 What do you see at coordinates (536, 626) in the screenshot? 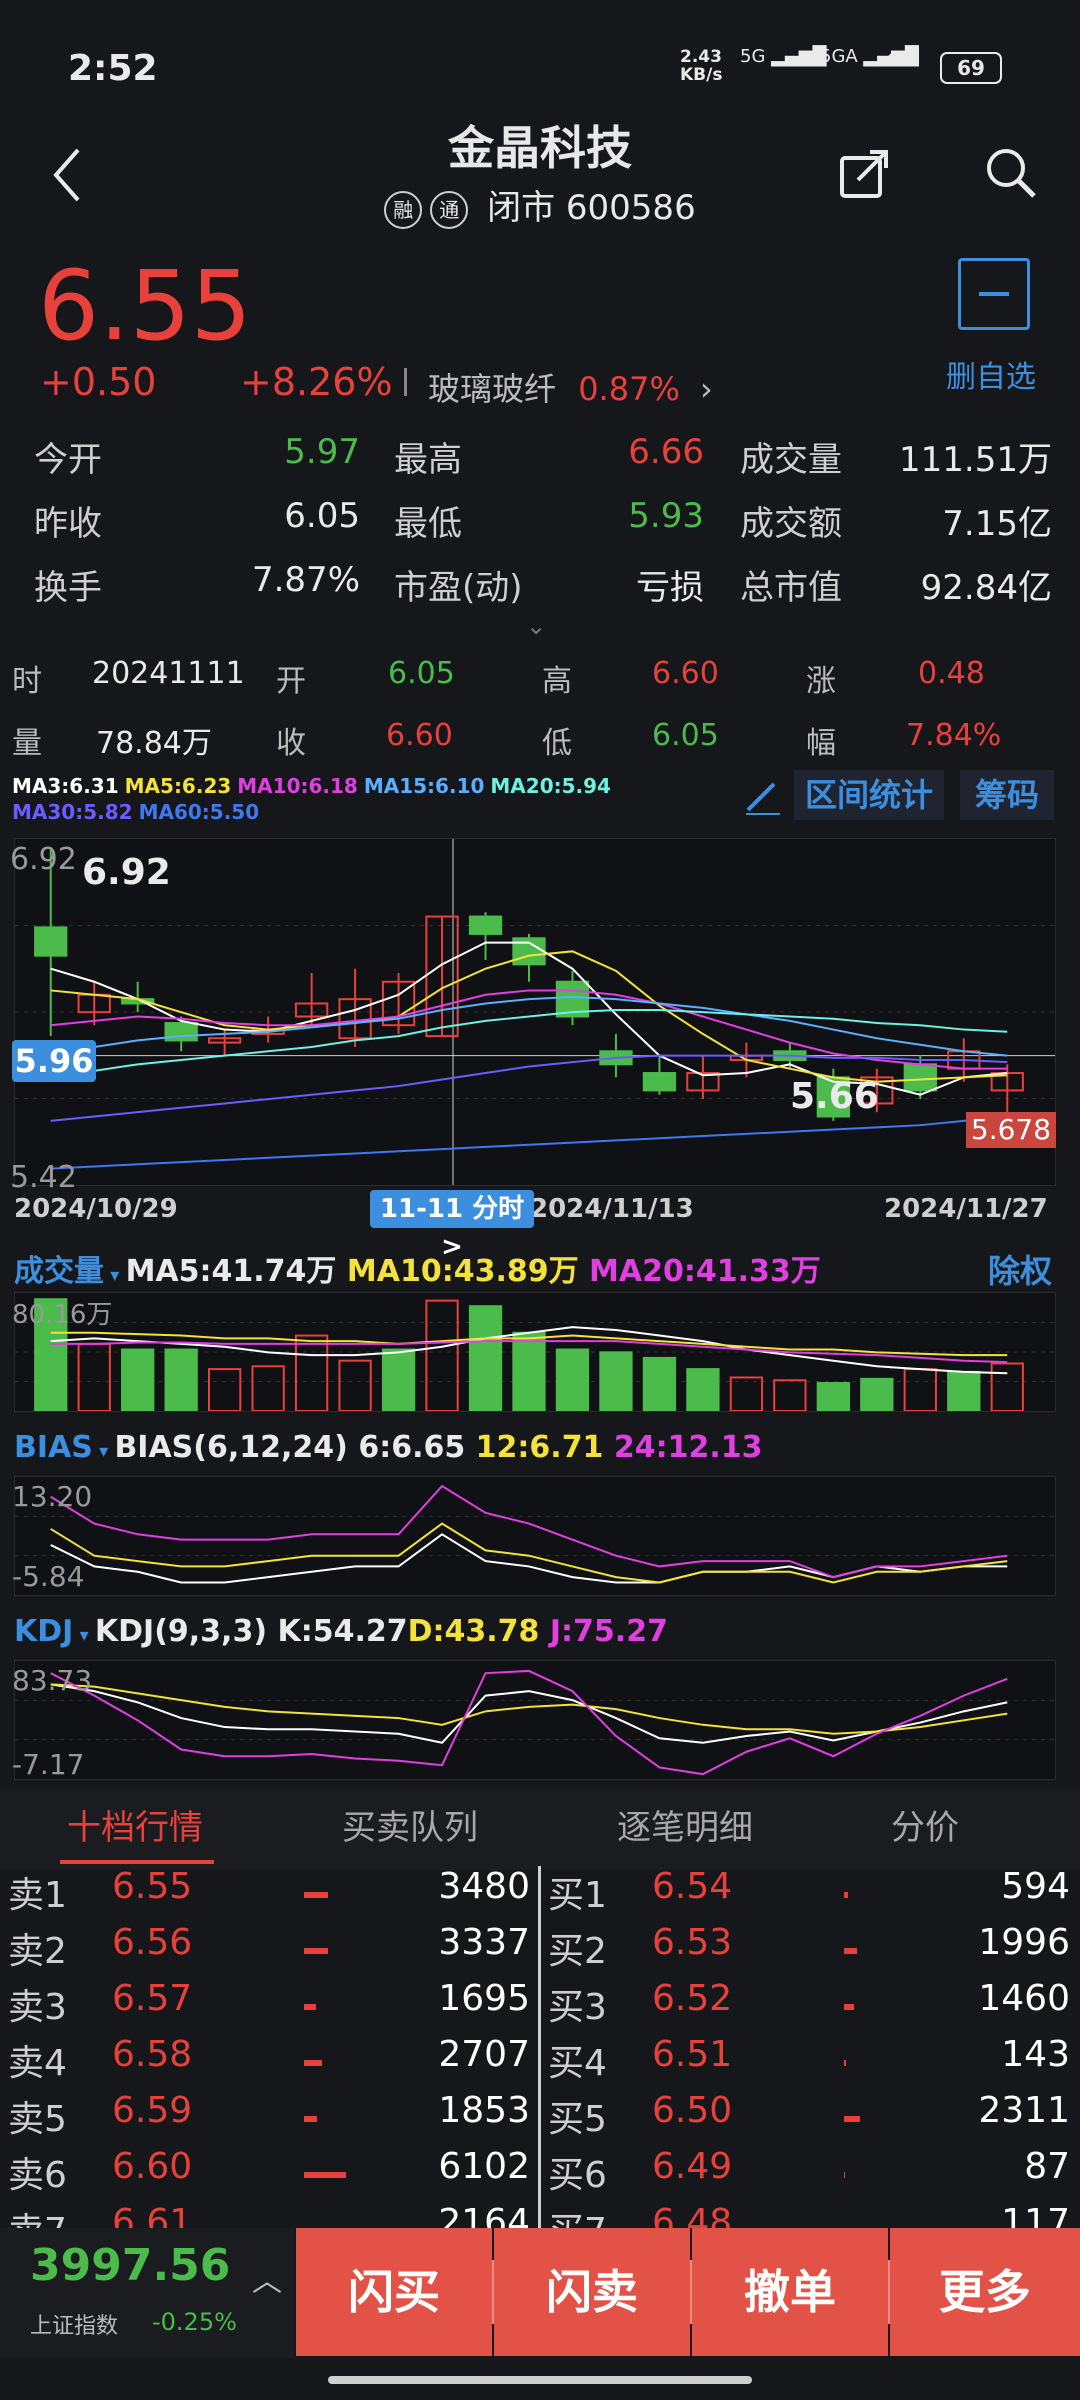
I see `chevron-down-icon: ⌄` at bounding box center [536, 626].